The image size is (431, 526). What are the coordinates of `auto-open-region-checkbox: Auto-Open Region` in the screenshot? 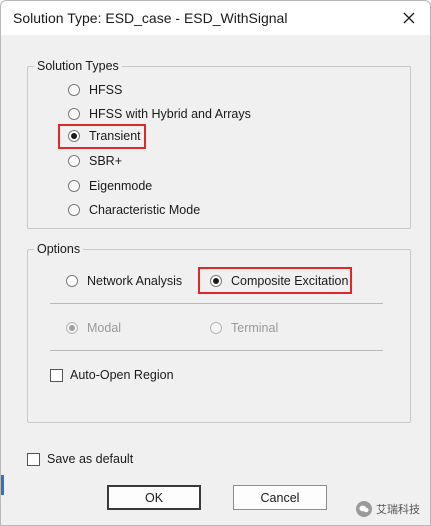 It's located at (112, 375).